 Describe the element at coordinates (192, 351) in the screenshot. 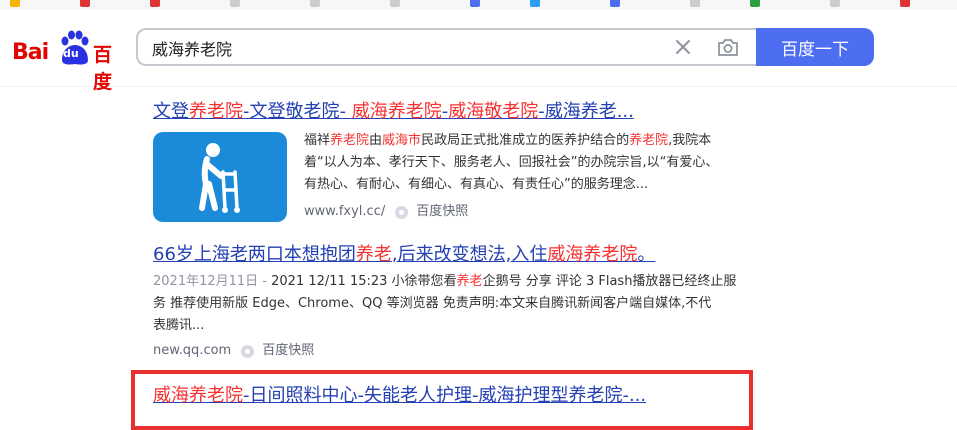

I see `result-url: new.qq.com` at that location.